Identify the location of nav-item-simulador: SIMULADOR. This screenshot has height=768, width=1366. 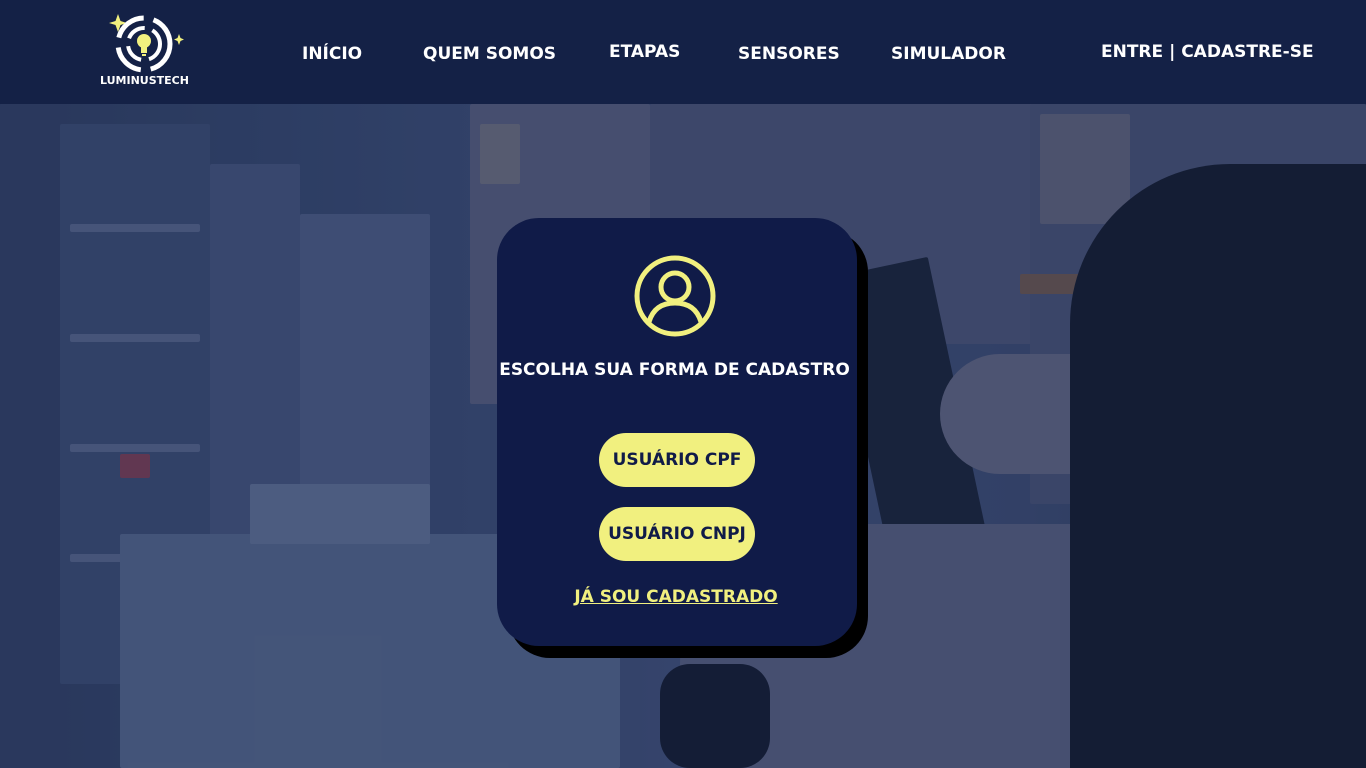
(948, 54).